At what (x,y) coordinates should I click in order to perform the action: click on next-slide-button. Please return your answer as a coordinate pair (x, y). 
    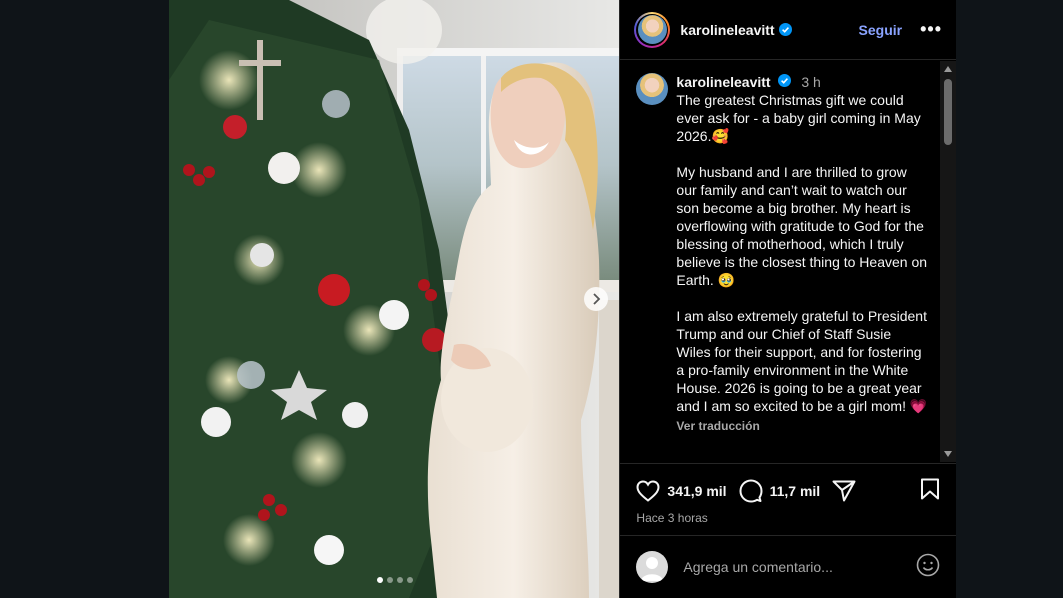
    Looking at the image, I should click on (596, 299).